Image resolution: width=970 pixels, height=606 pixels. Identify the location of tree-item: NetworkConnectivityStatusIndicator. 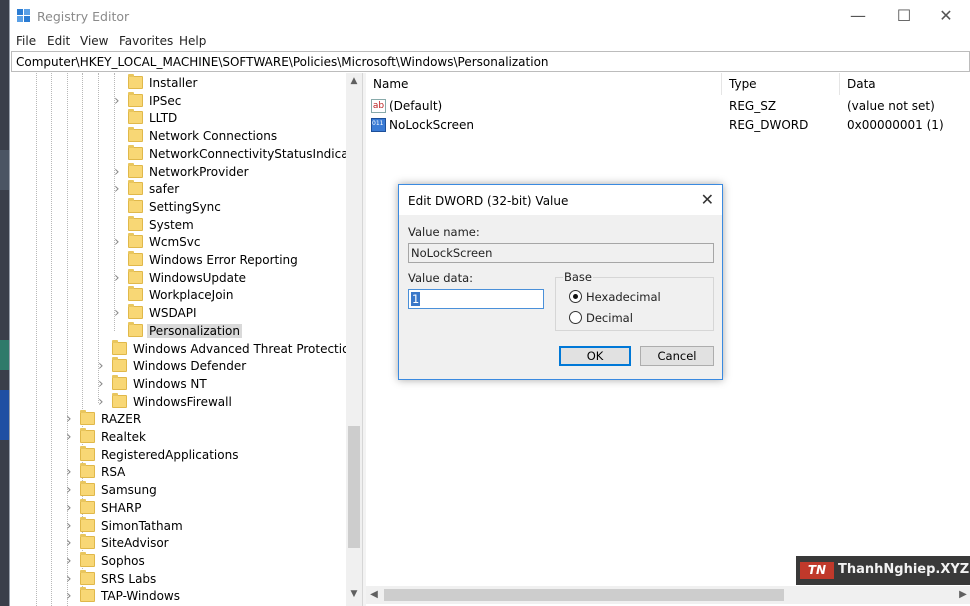
(186, 153).